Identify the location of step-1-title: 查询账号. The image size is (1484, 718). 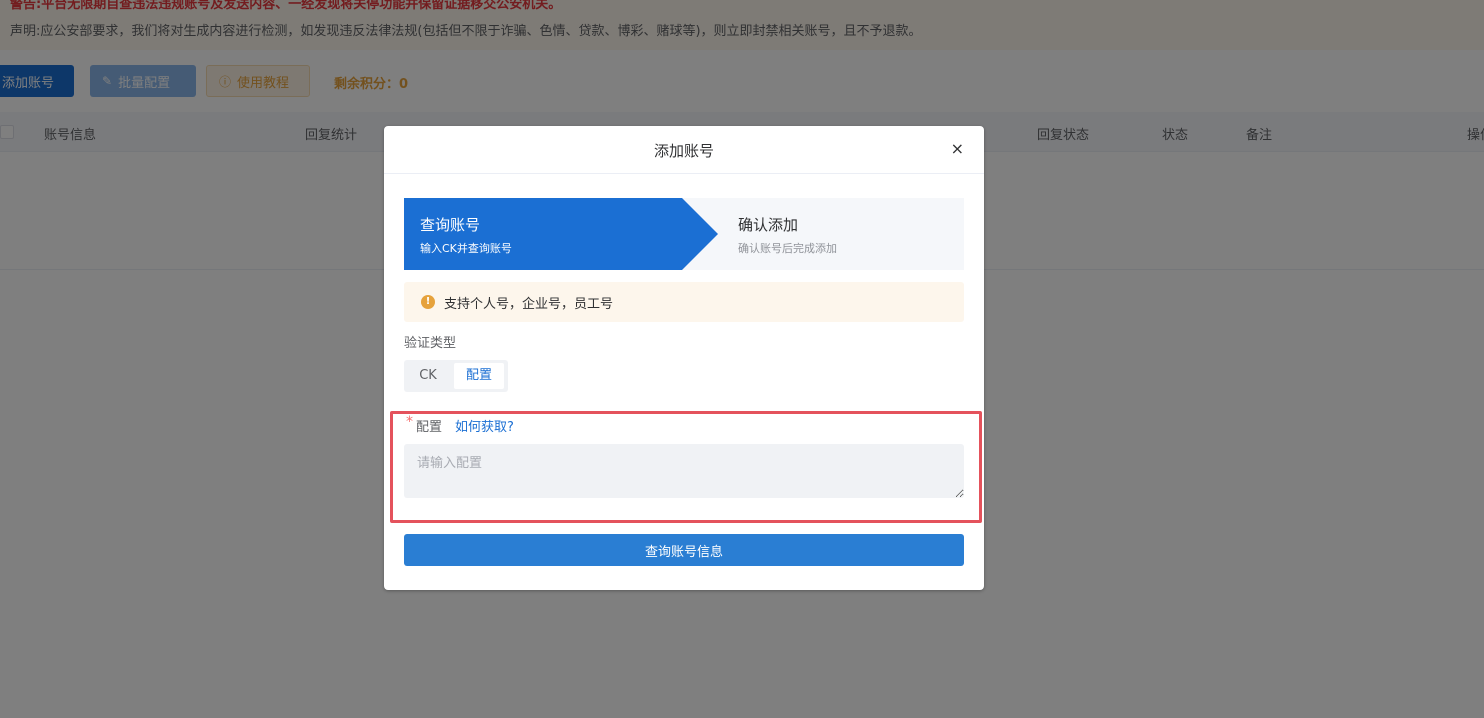
(450, 225).